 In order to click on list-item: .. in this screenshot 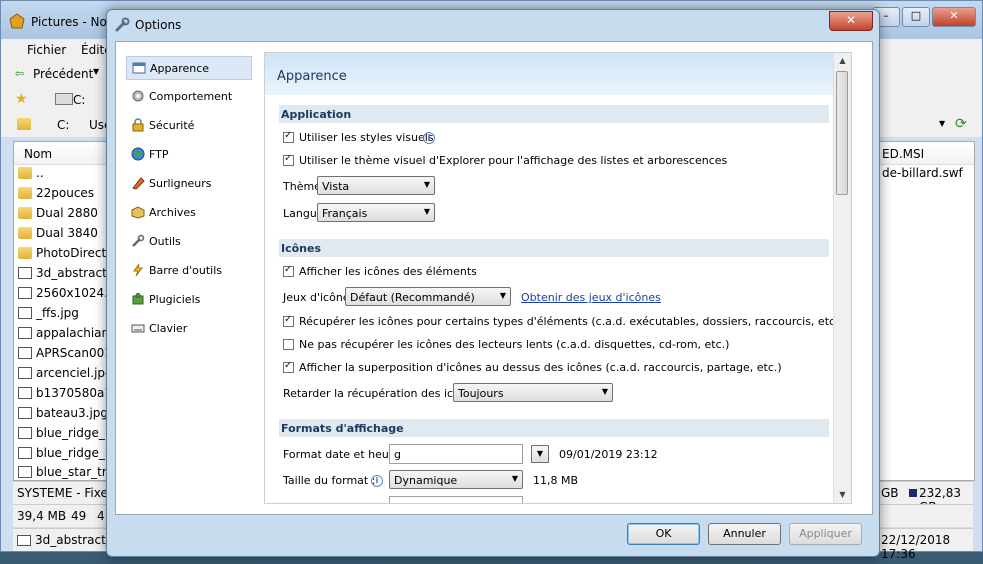, I will do `click(31, 176)`.